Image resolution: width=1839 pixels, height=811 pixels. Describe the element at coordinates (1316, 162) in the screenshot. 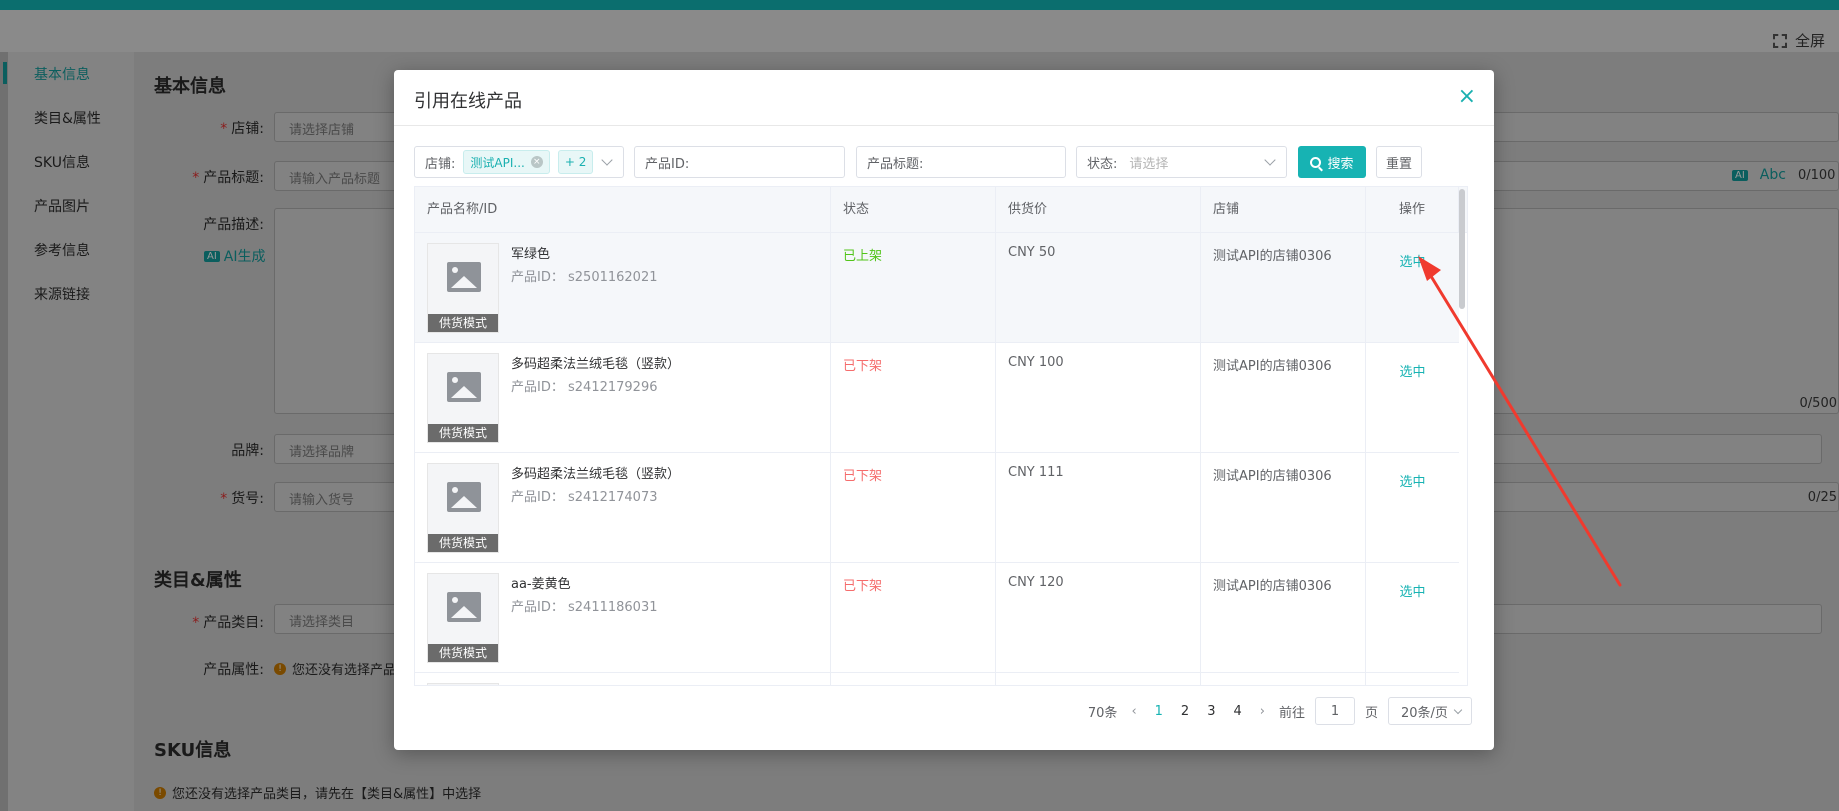

I see `search-icon` at that location.